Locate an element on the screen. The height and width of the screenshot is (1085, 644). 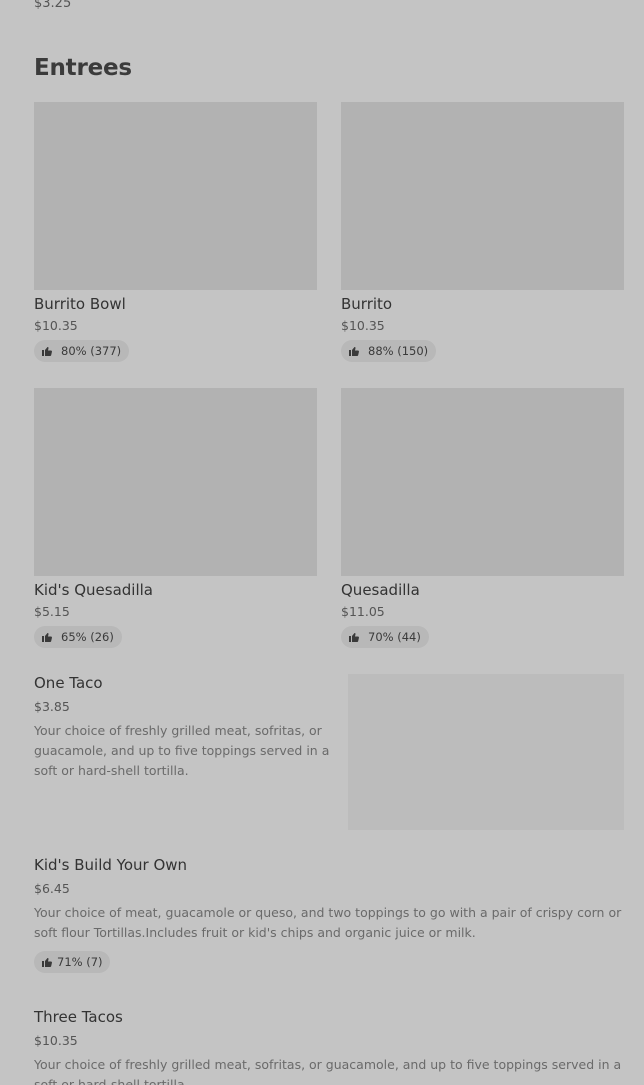
item-price: $6.45 is located at coordinates (52, 888).